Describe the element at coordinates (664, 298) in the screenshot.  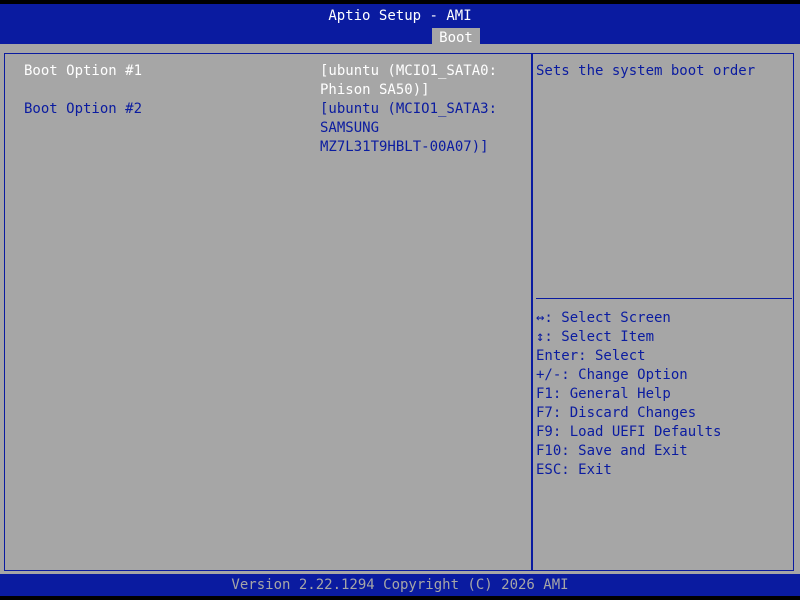
I see `help-divider` at that location.